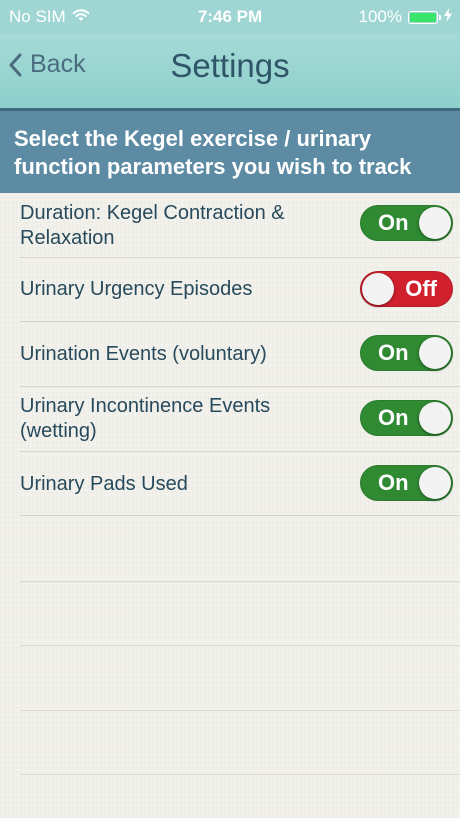 Image resolution: width=460 pixels, height=818 pixels. I want to click on nav-bar: Back Settings, so click(230, 88).